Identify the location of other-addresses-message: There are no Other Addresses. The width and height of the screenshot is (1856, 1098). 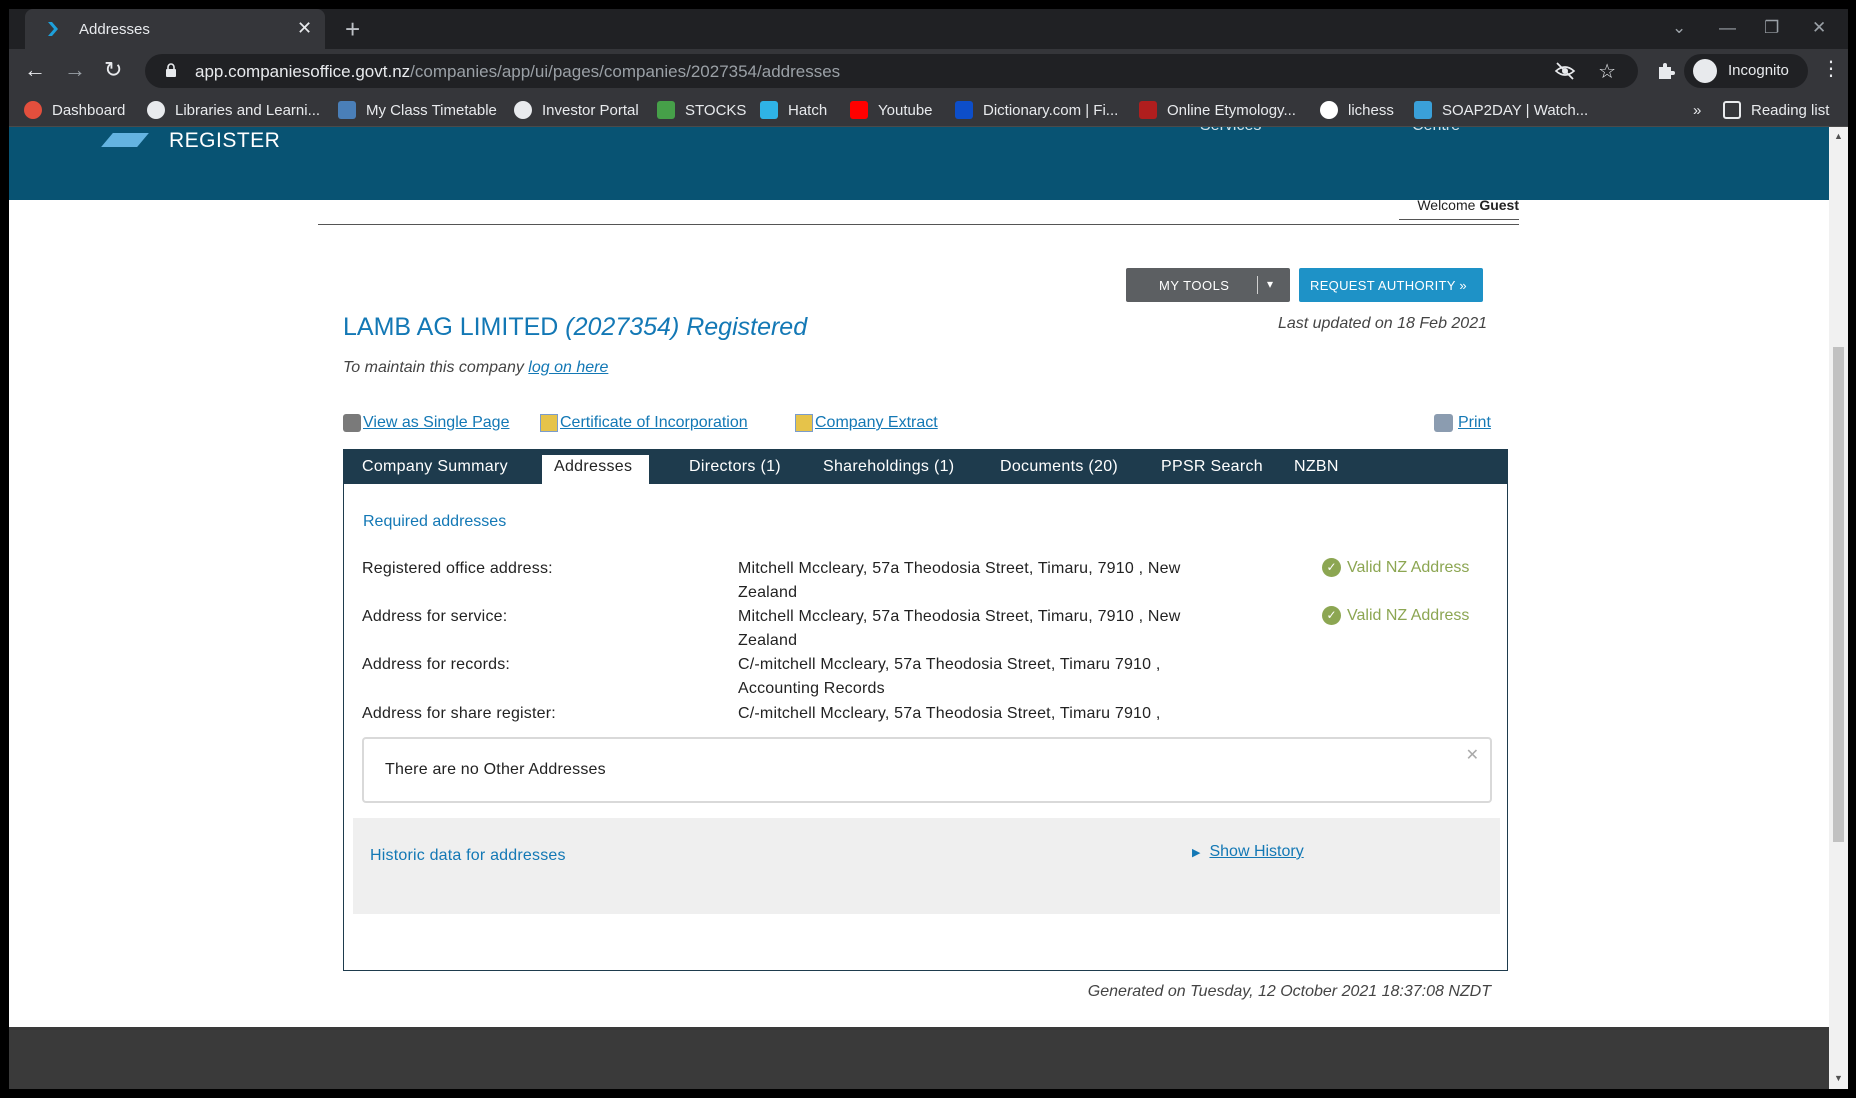
(495, 769).